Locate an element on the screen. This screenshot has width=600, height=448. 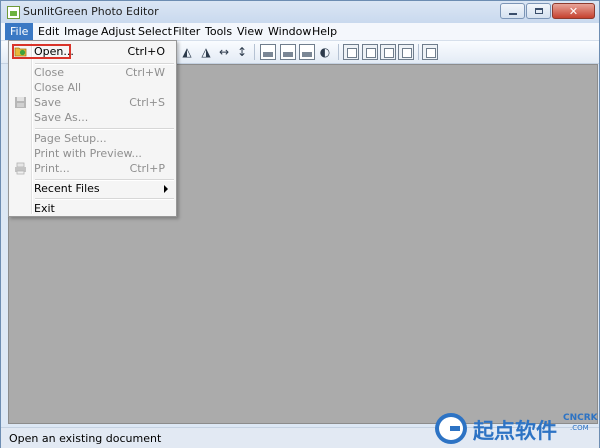
menu-item-recent-files: Recent Files is located at coordinates (92, 188).